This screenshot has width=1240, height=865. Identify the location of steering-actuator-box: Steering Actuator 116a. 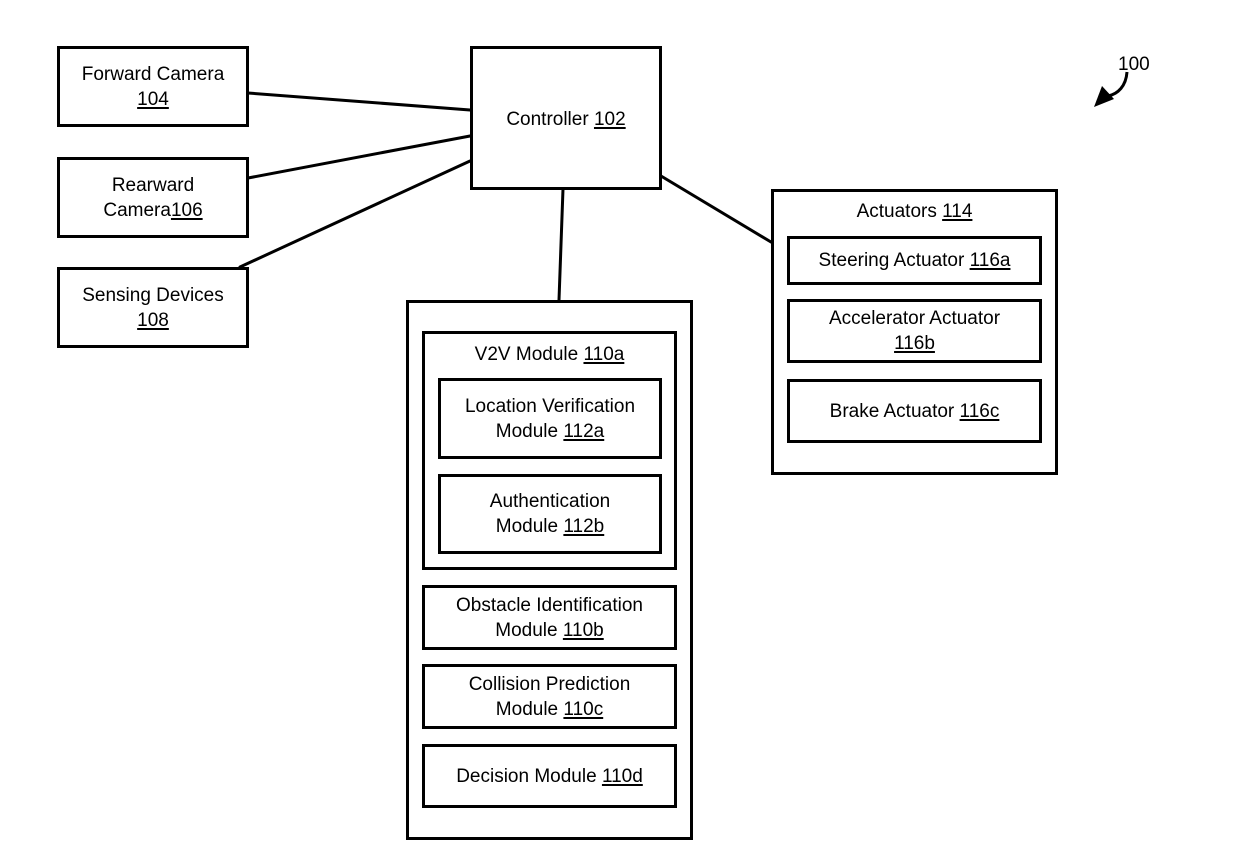
(914, 260).